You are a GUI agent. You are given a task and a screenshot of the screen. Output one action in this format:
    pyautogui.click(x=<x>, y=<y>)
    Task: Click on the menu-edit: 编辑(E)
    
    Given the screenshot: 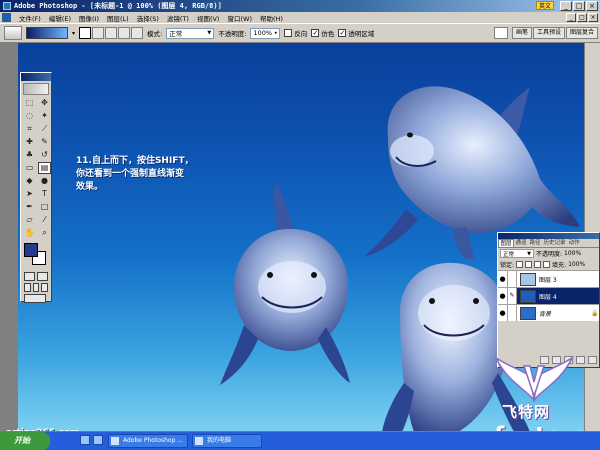 What is the action you would take?
    pyautogui.click(x=60, y=18)
    